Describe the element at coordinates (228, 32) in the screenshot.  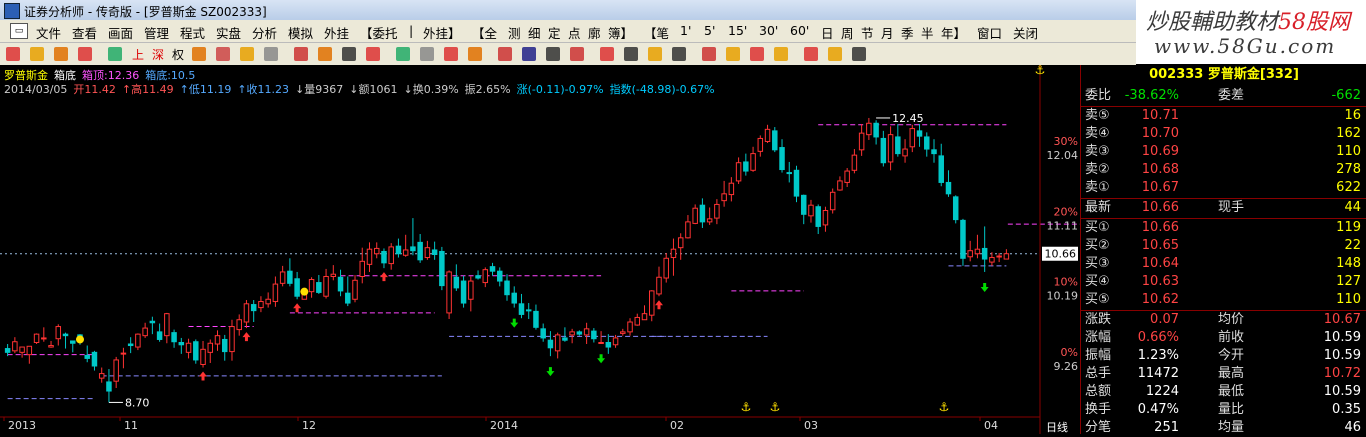
I see `menu-item-5: 实盘` at that location.